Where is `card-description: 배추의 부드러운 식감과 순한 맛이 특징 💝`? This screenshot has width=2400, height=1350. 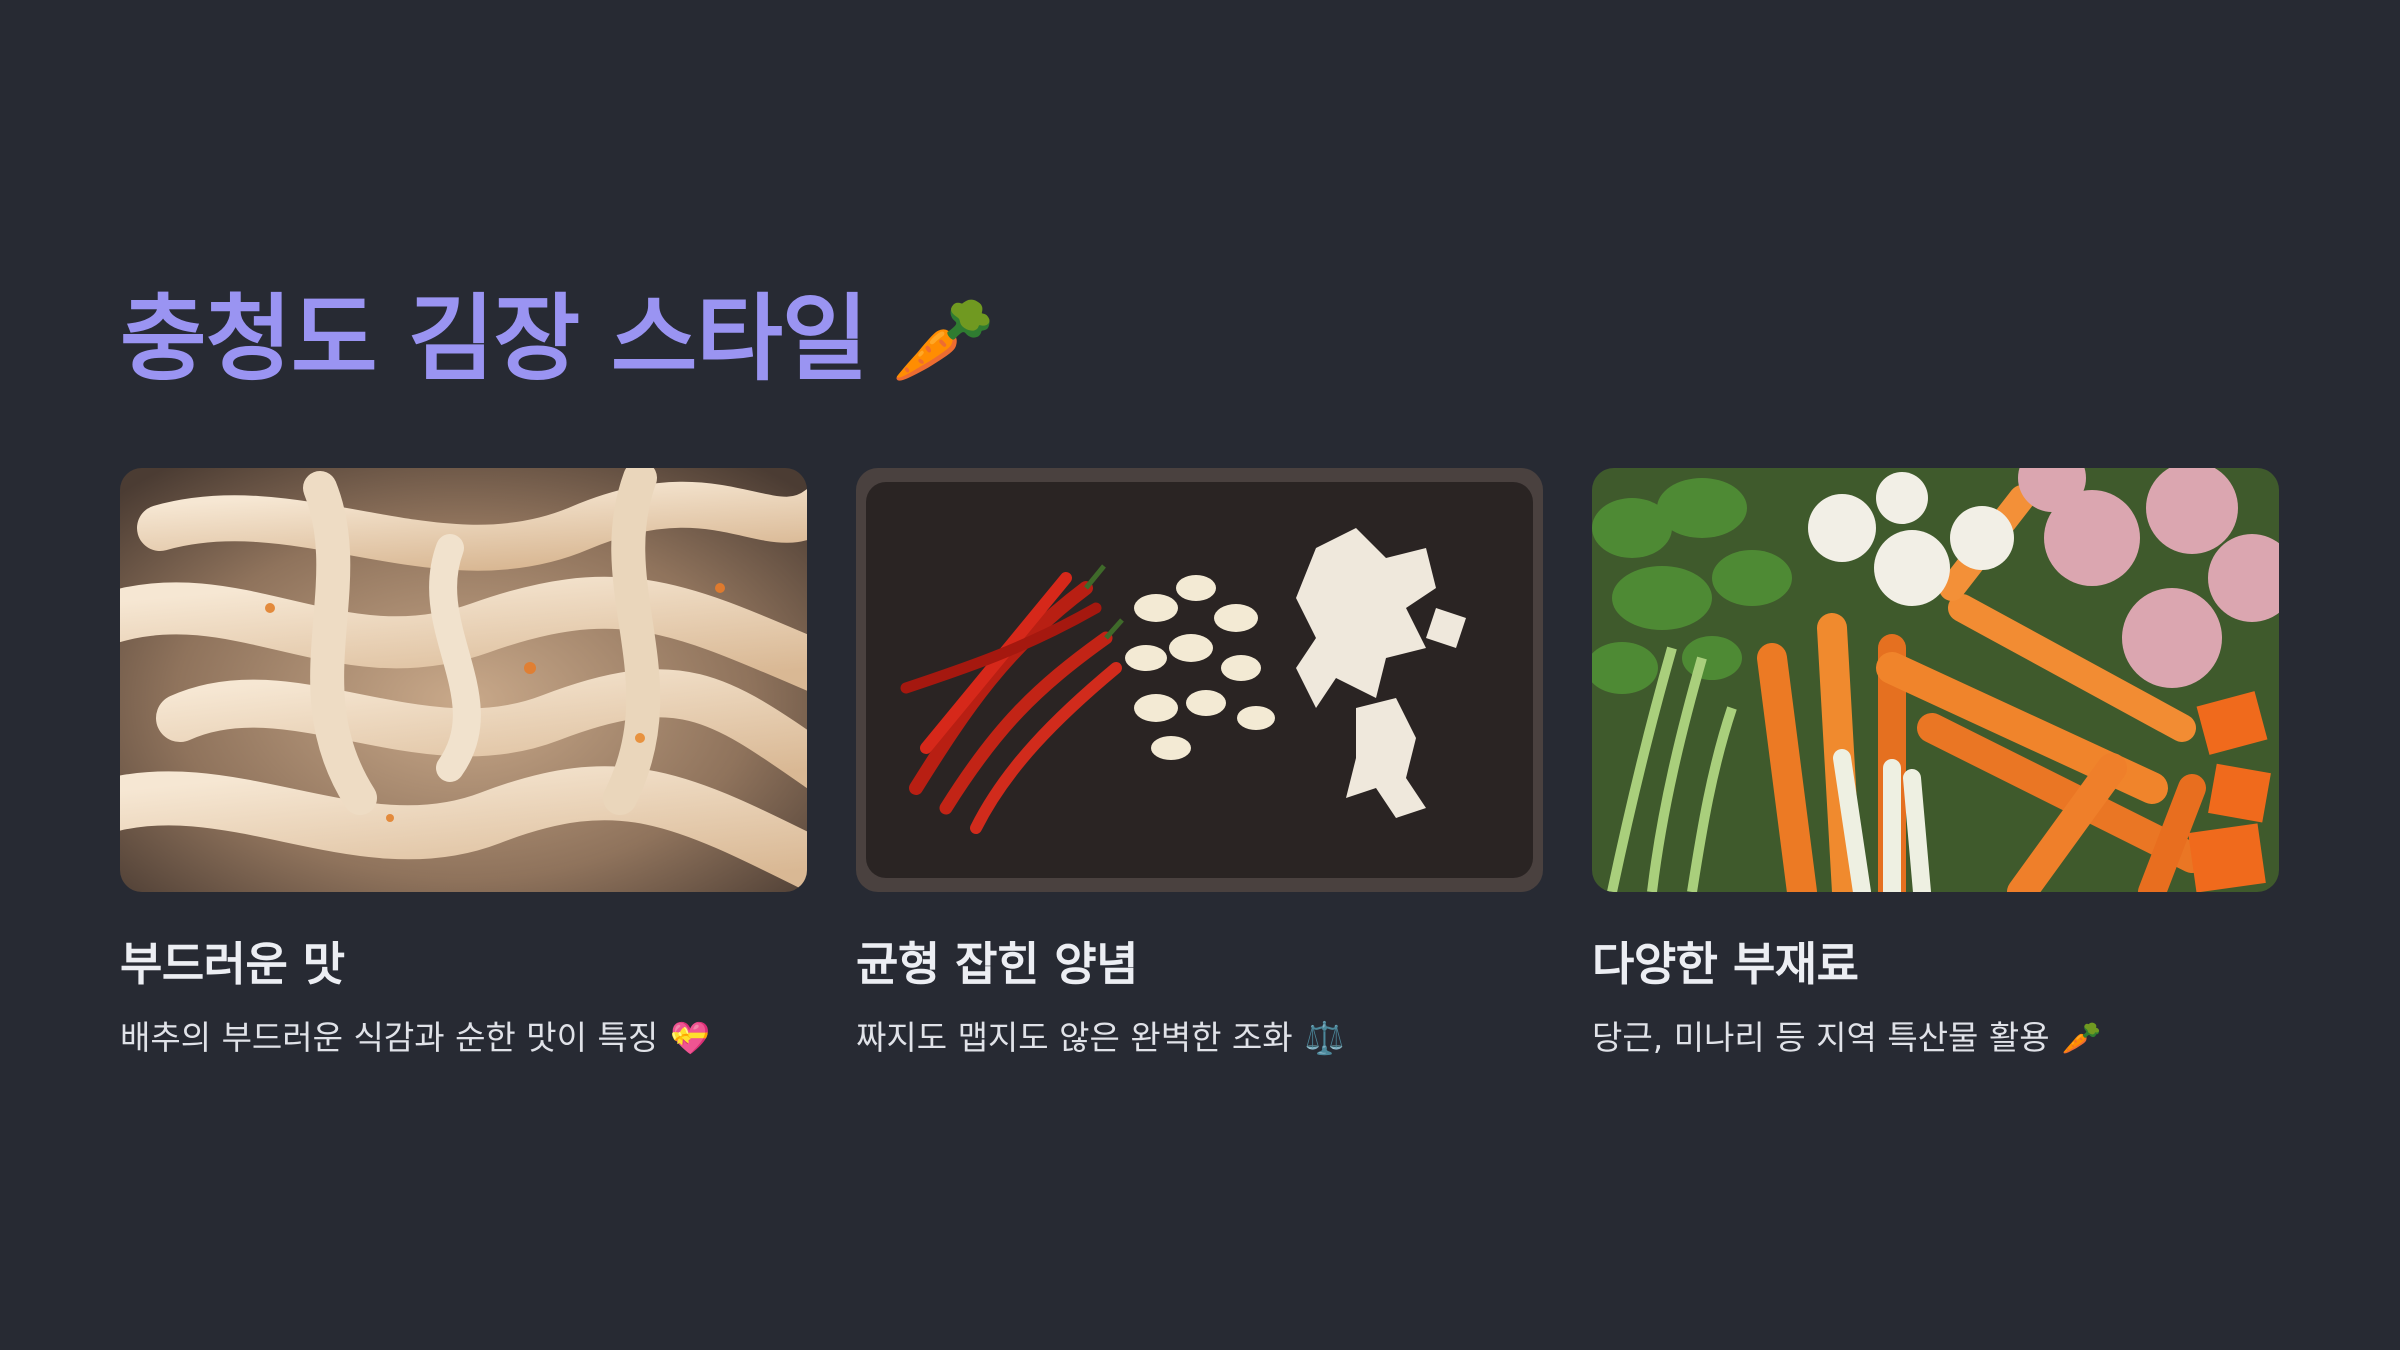
card-description: 배추의 부드러운 식감과 순한 맛이 특징 💝 is located at coordinates (463, 1038).